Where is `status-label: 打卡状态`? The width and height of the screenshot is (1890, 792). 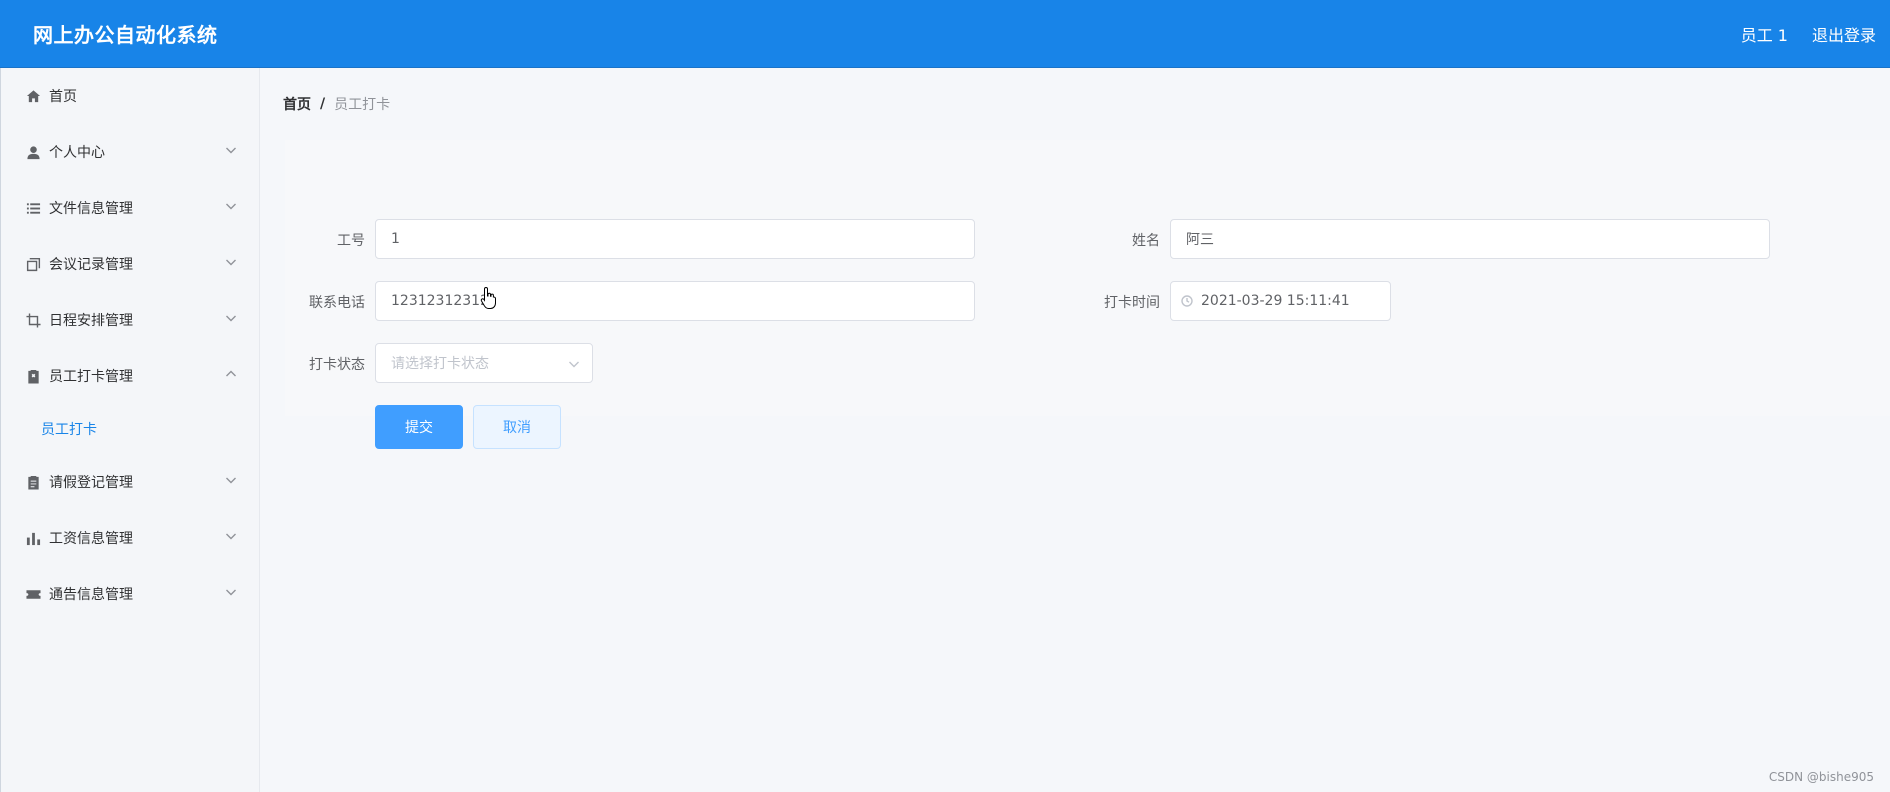
status-label: 打卡状态 is located at coordinates (337, 365).